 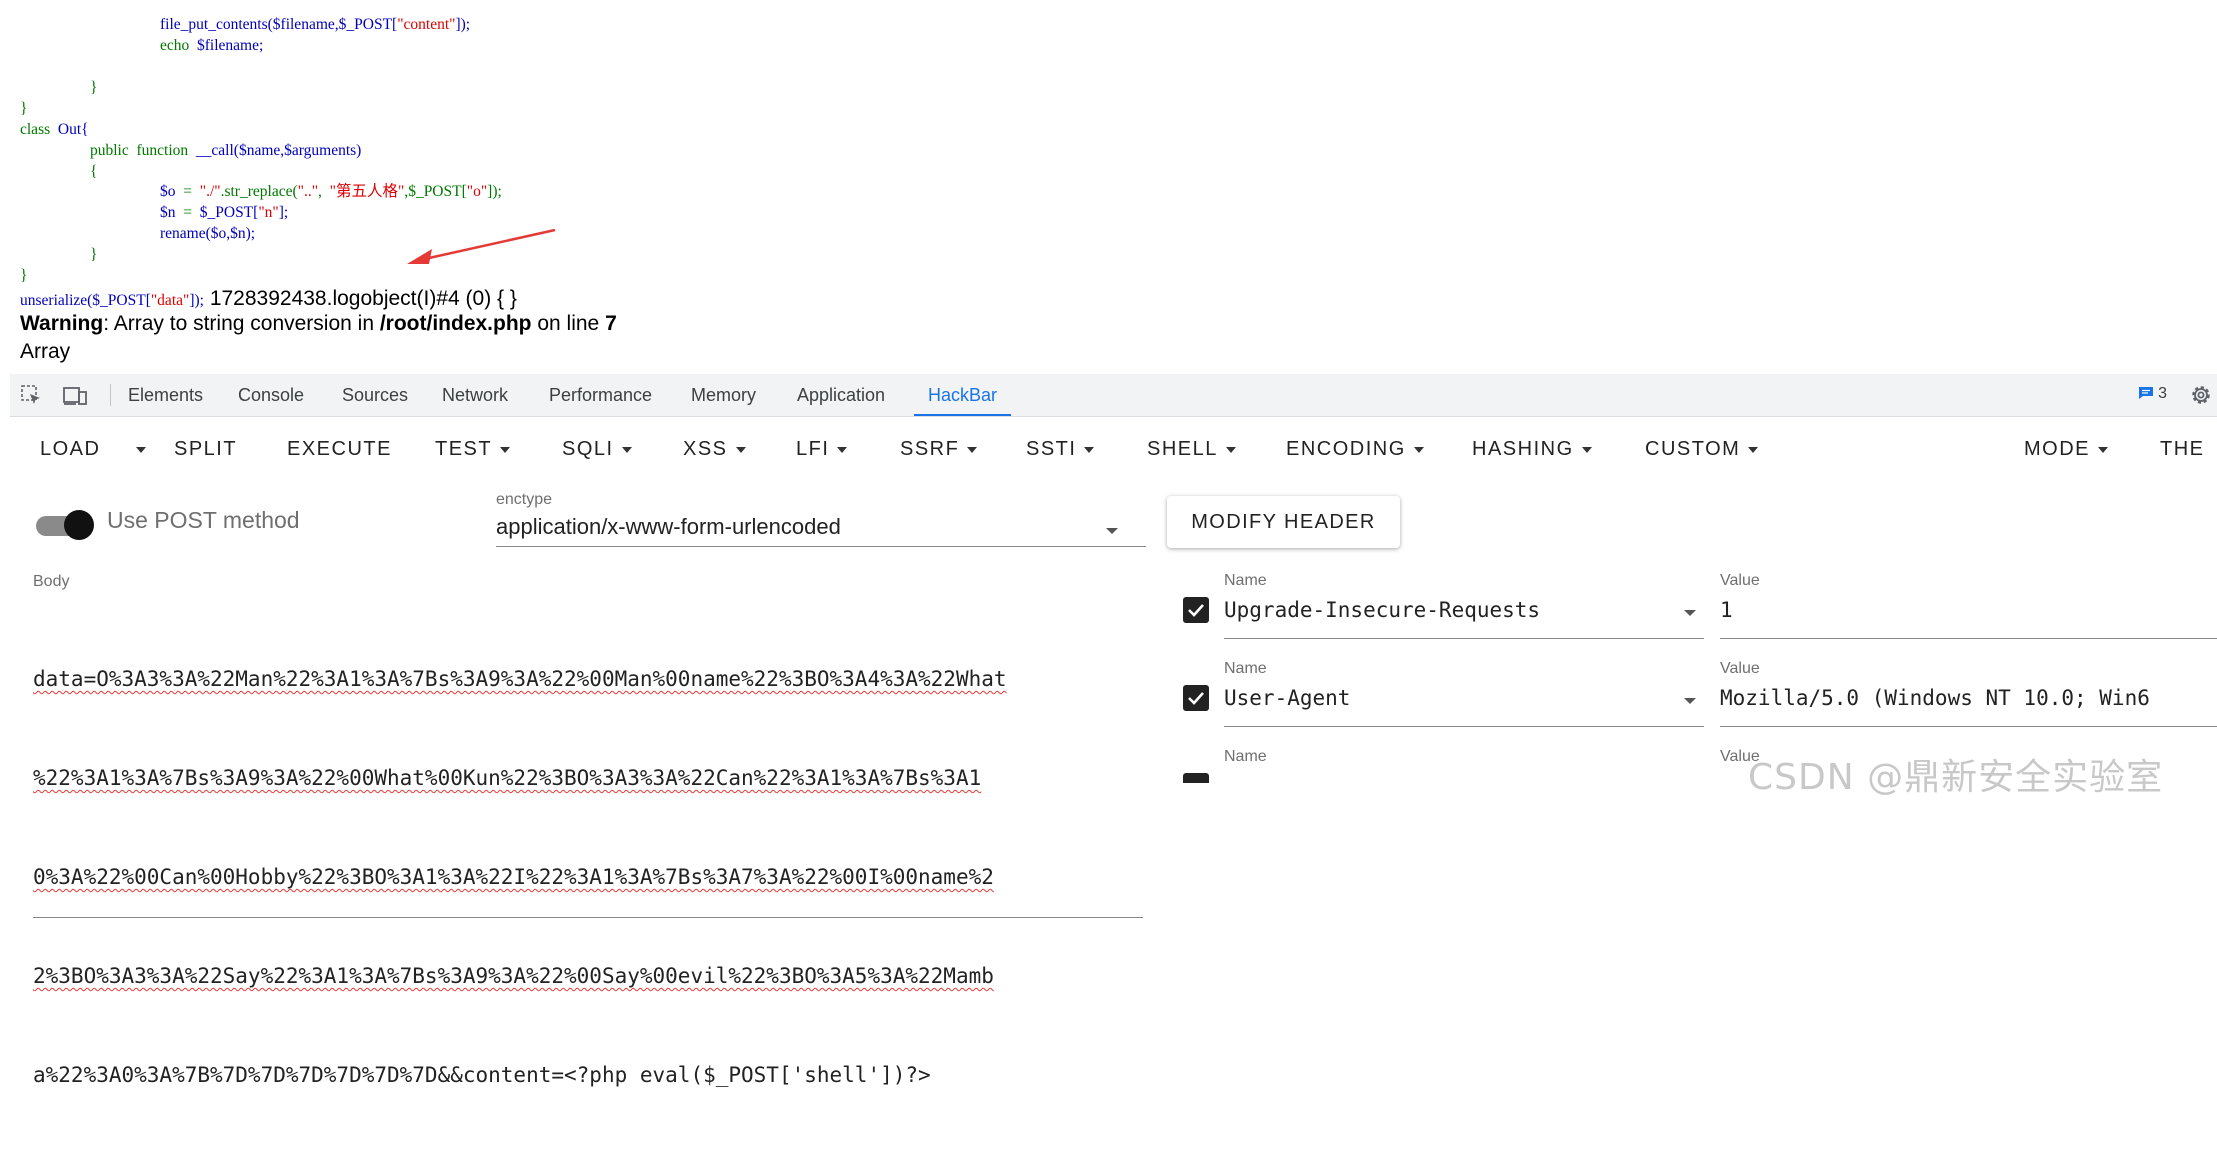 I want to click on issues-count: 3, so click(x=2162, y=393).